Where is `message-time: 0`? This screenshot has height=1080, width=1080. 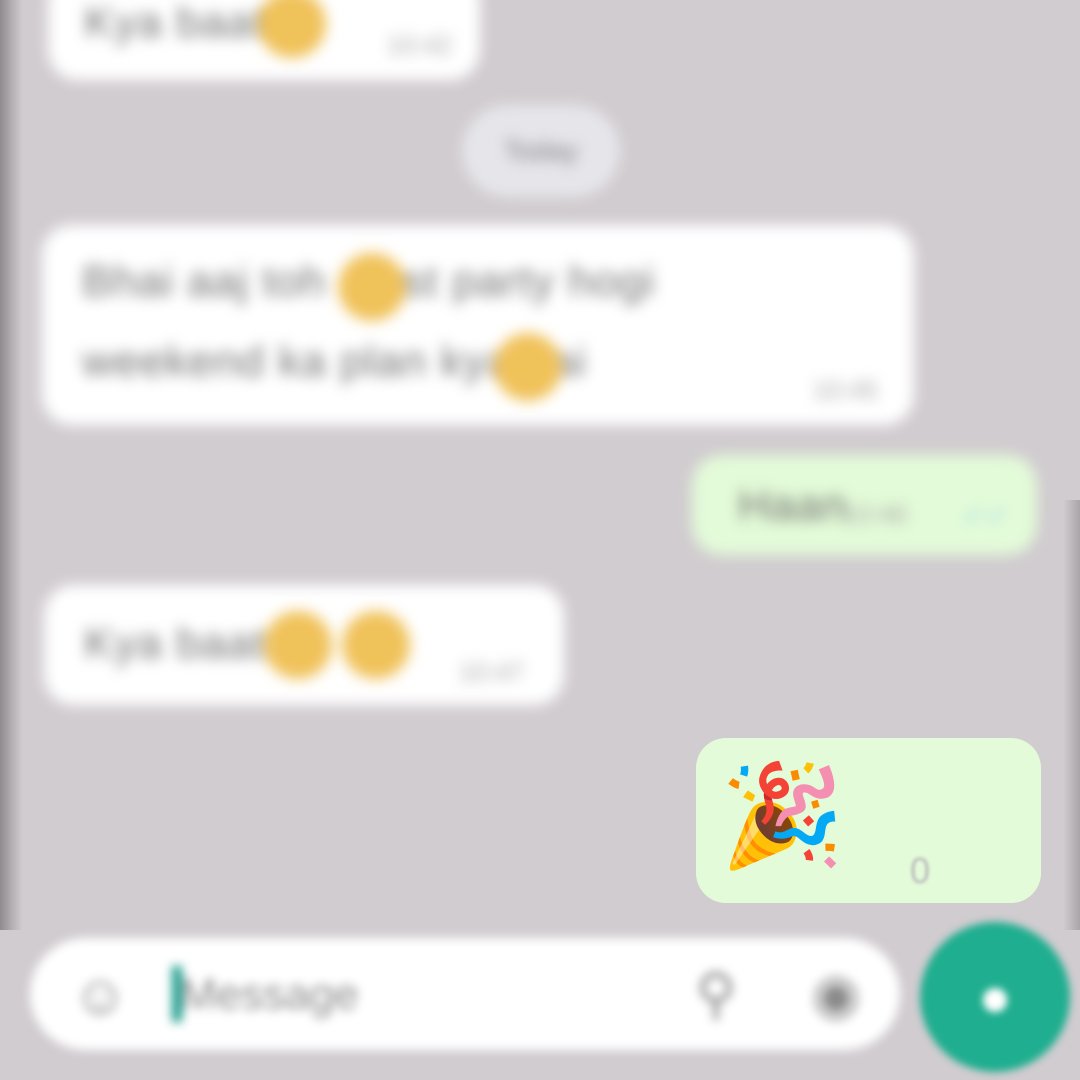
message-time: 0 is located at coordinates (919, 870).